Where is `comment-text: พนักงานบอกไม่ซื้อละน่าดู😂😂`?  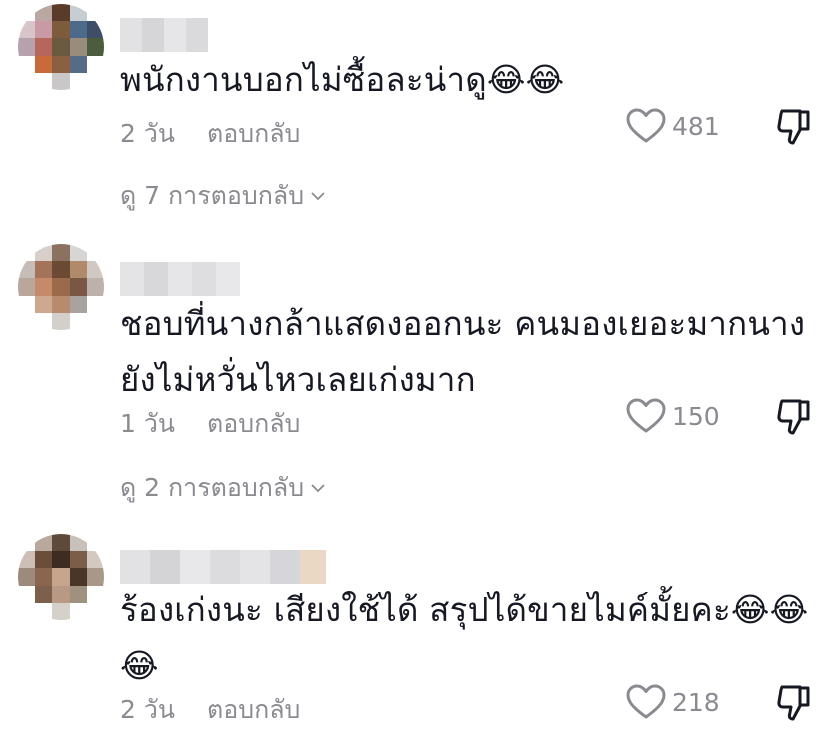
comment-text: พนักงานบอกไม่ซื้อละน่าดู😂😂 is located at coordinates (342, 79).